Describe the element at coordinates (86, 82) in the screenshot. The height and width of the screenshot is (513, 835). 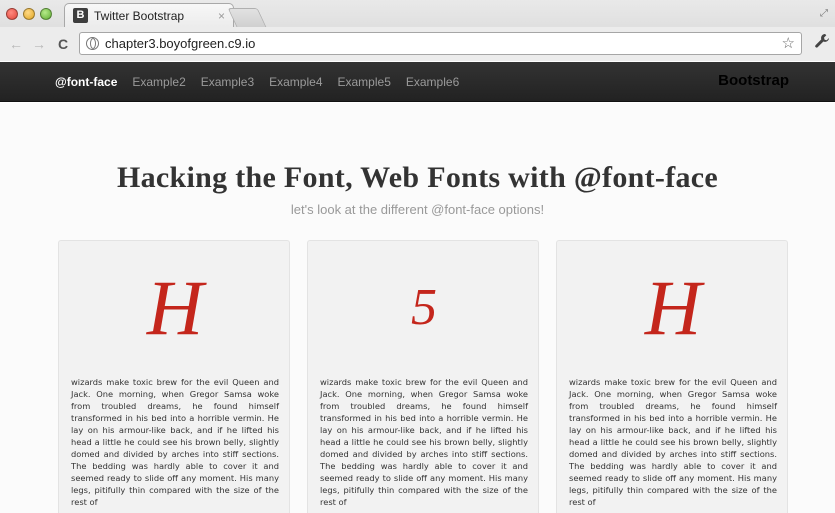
I see `nav-link-font-face: @font-face` at that location.